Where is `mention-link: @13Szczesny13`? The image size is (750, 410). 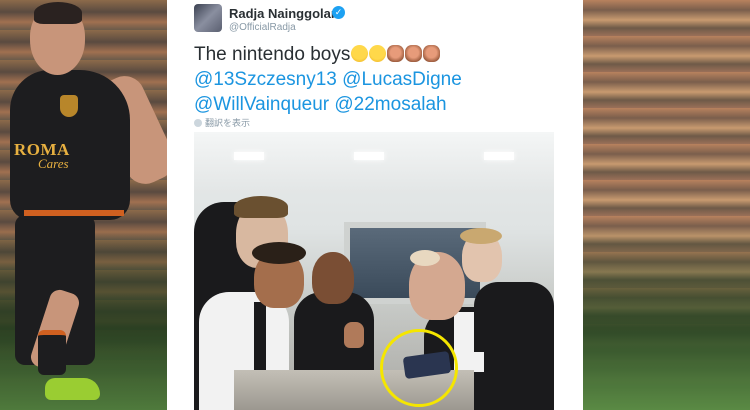 mention-link: @13Szczesny13 is located at coordinates (265, 79).